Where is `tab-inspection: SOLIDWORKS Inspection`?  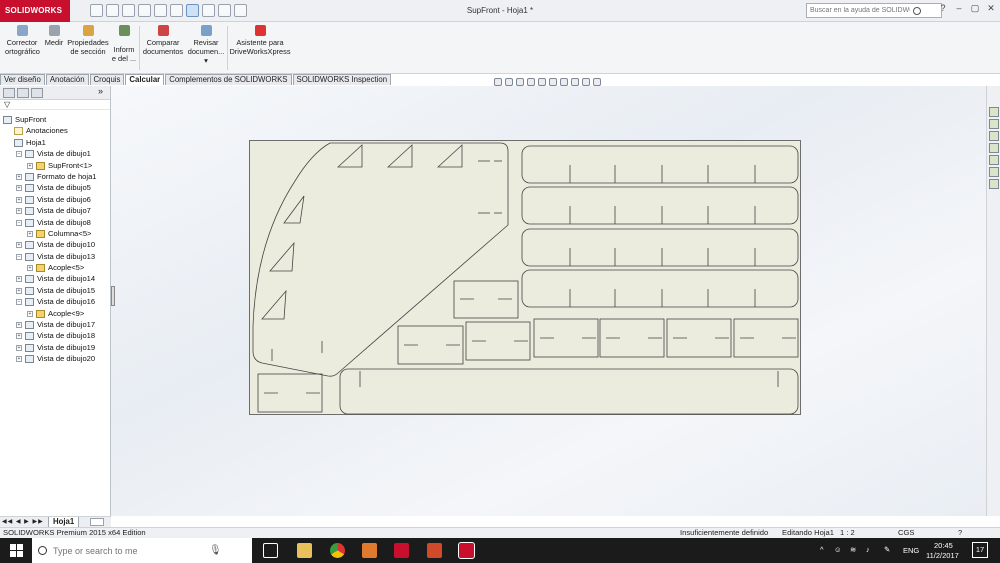
tab-inspection: SOLIDWORKS Inspection is located at coordinates (342, 79).